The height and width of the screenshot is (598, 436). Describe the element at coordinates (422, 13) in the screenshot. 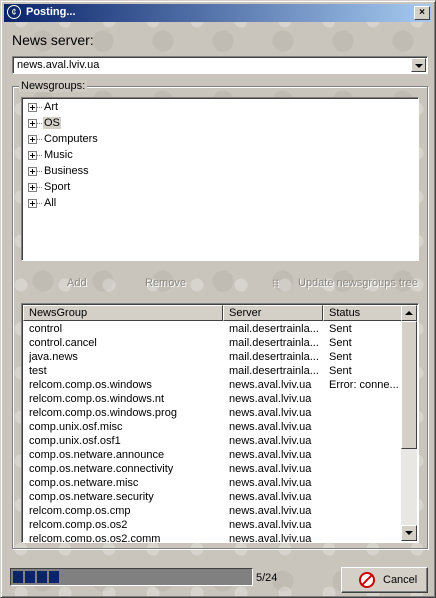

I see `close-button: ×` at that location.